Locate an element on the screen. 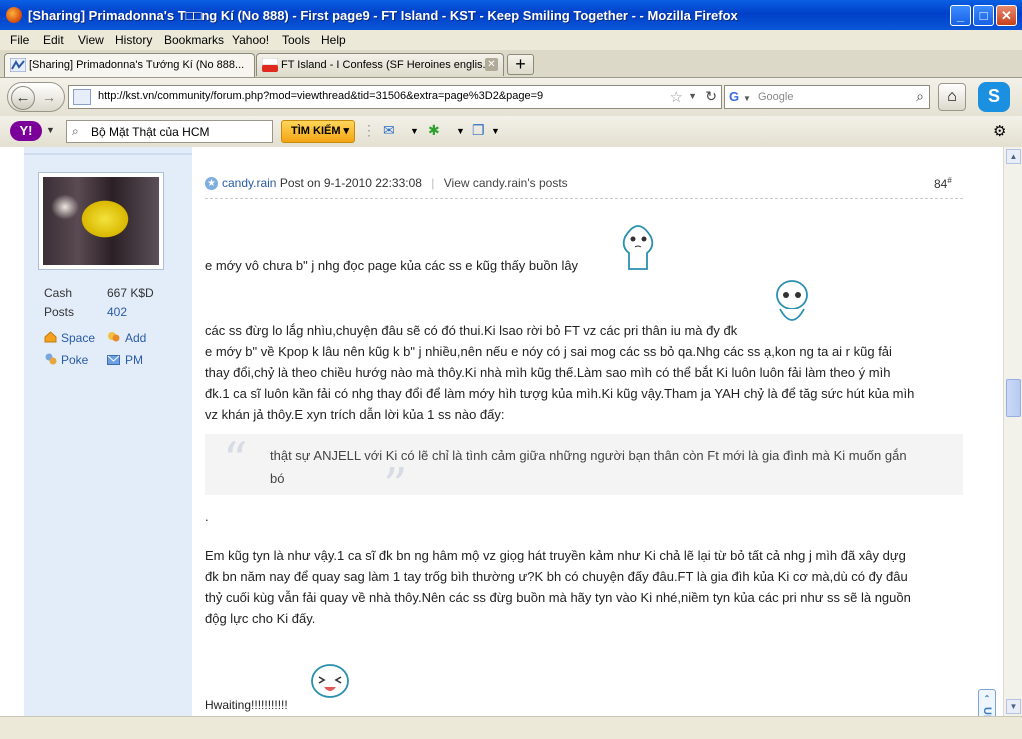 Image resolution: width=1022 pixels, height=739 pixels. menu-bookmarks: Bookmarks is located at coordinates (194, 40).